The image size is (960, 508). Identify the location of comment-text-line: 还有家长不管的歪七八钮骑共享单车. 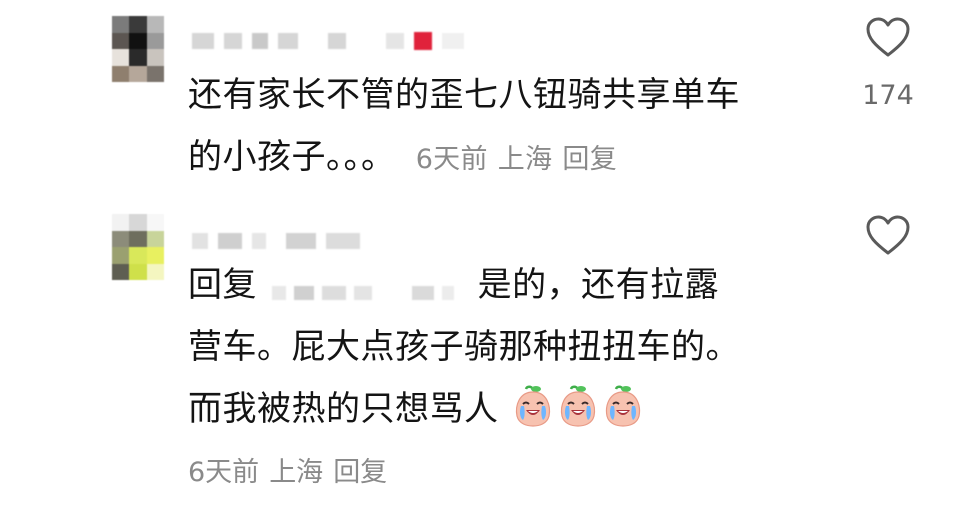
(464, 95).